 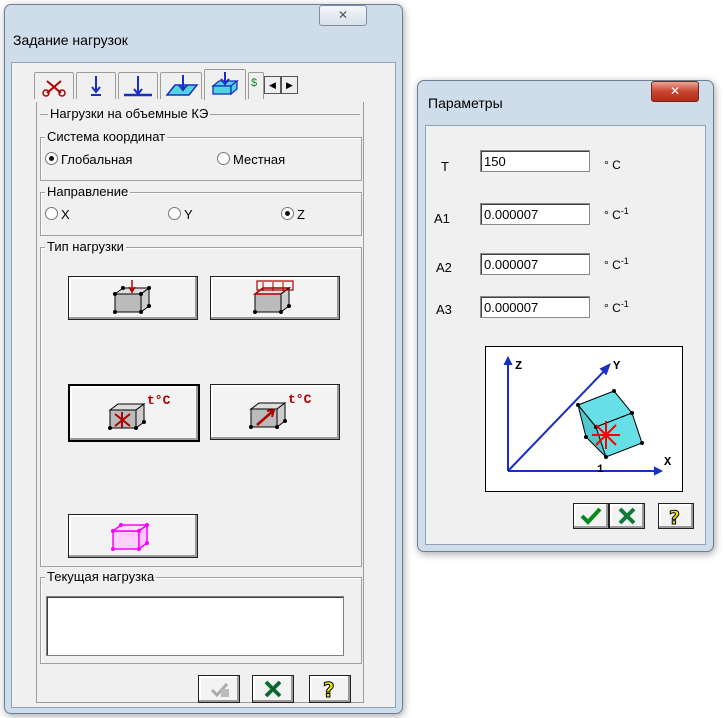 I want to click on tab-scroll-right-button: ▶, so click(x=289, y=85).